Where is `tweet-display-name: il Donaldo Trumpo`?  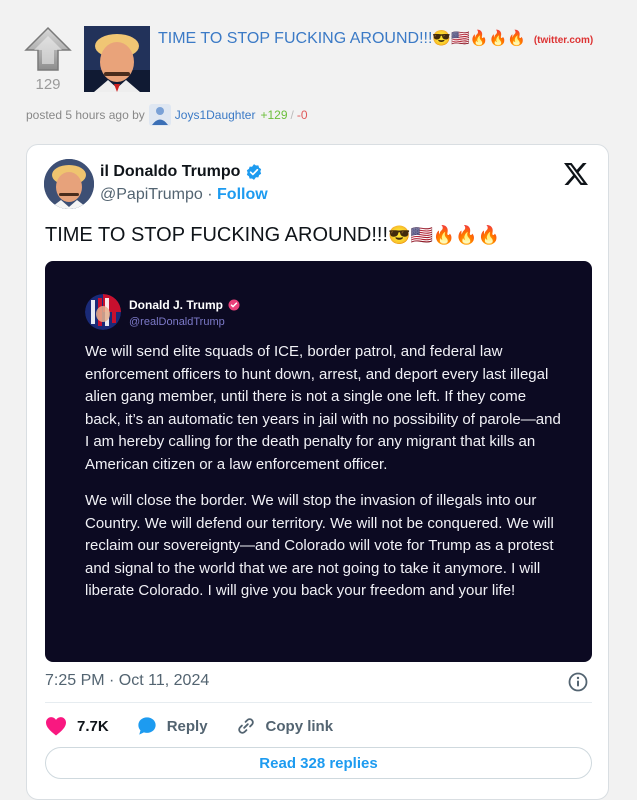
tweet-display-name: il Donaldo Trumpo is located at coordinates (181, 172).